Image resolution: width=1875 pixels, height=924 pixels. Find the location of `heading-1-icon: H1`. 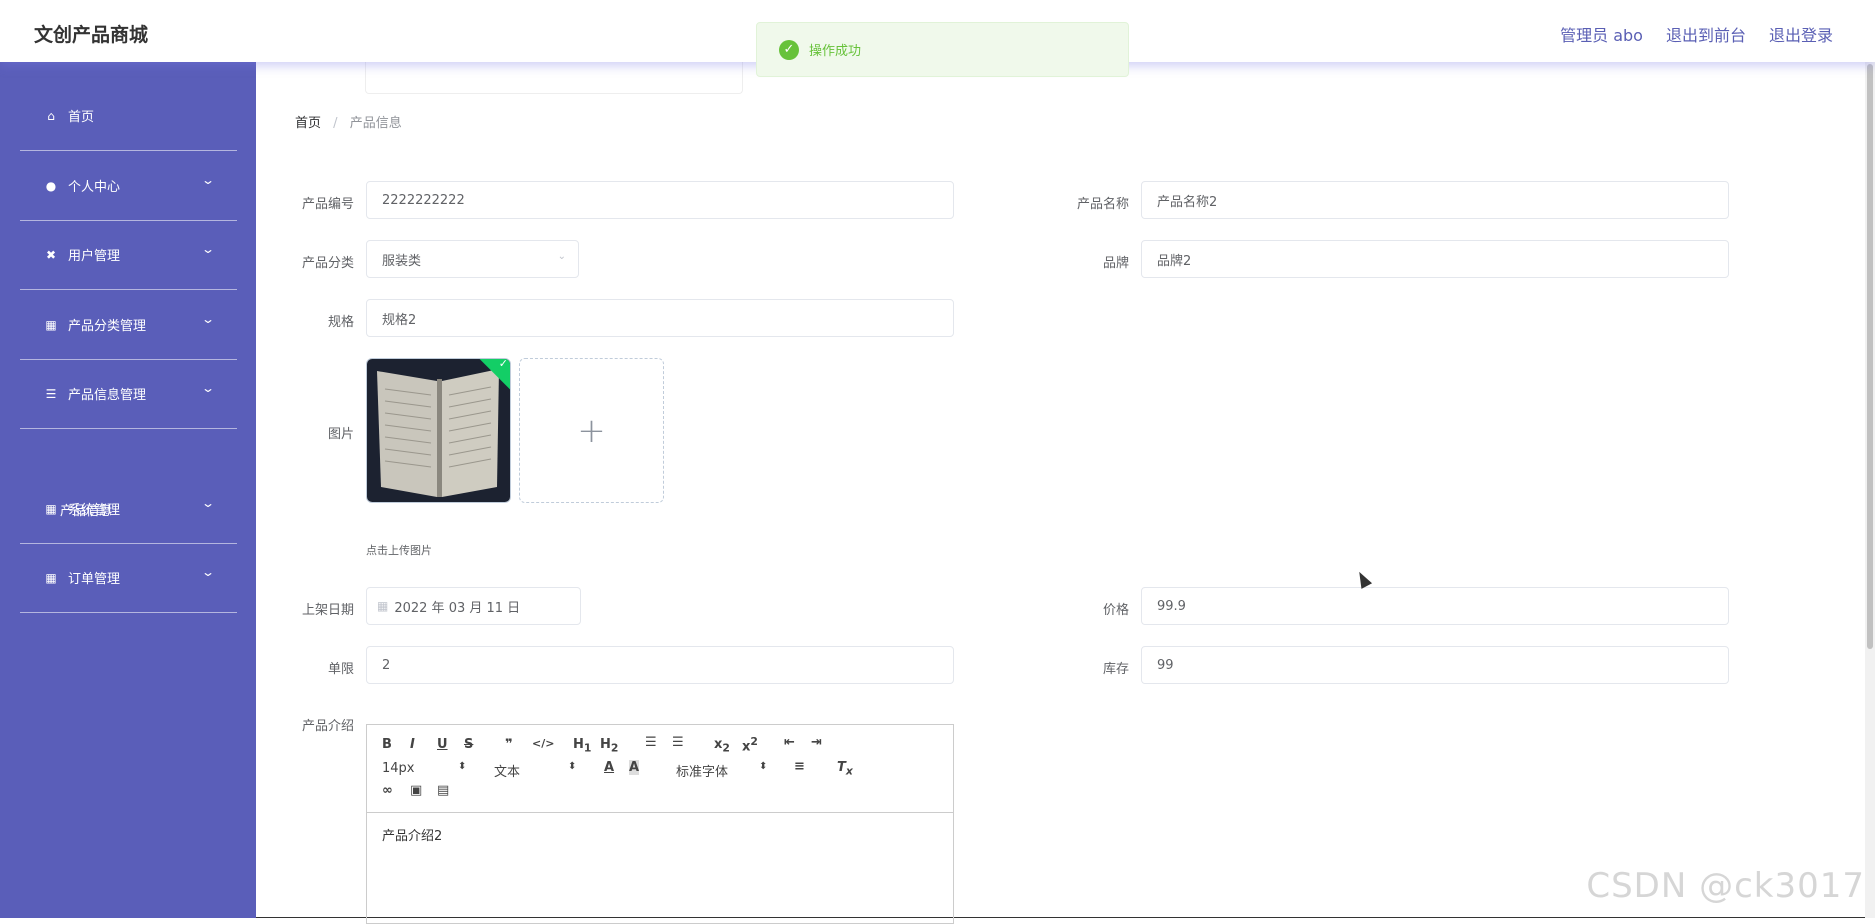

heading-1-icon: H1 is located at coordinates (582, 746).